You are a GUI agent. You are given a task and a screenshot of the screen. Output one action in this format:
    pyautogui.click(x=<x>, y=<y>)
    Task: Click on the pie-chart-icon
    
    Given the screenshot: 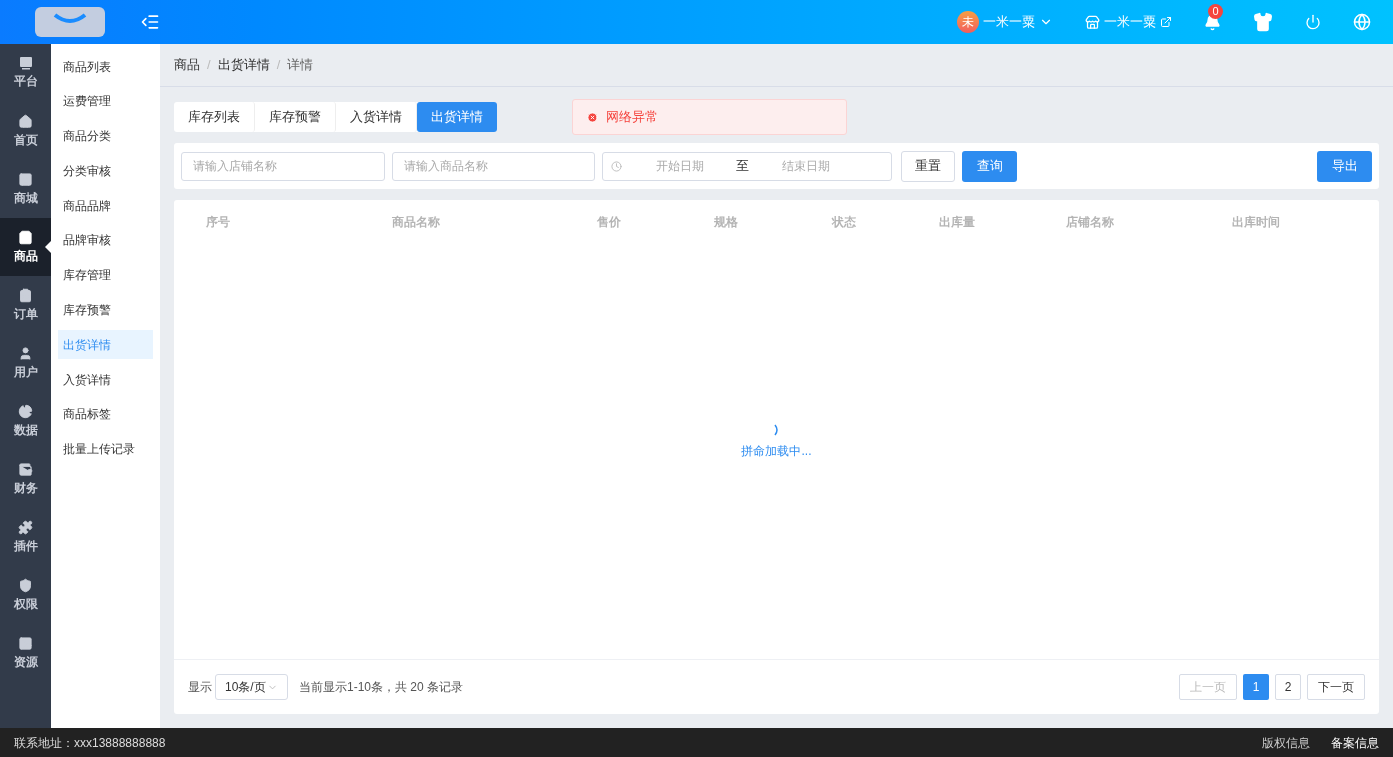 What is the action you would take?
    pyautogui.click(x=25, y=411)
    